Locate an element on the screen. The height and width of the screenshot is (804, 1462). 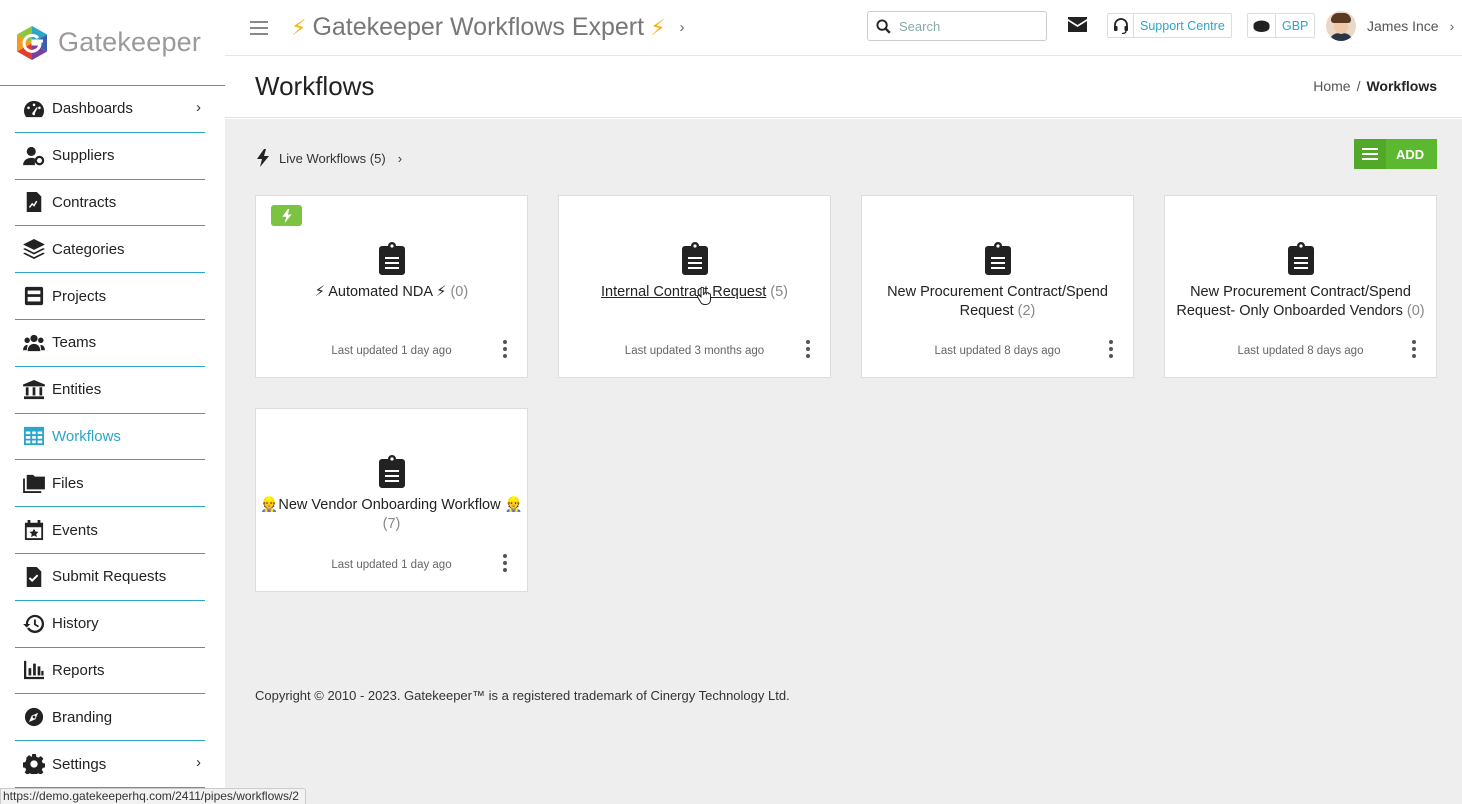
sidebar-item-label: Categories is located at coordinates (88, 249).